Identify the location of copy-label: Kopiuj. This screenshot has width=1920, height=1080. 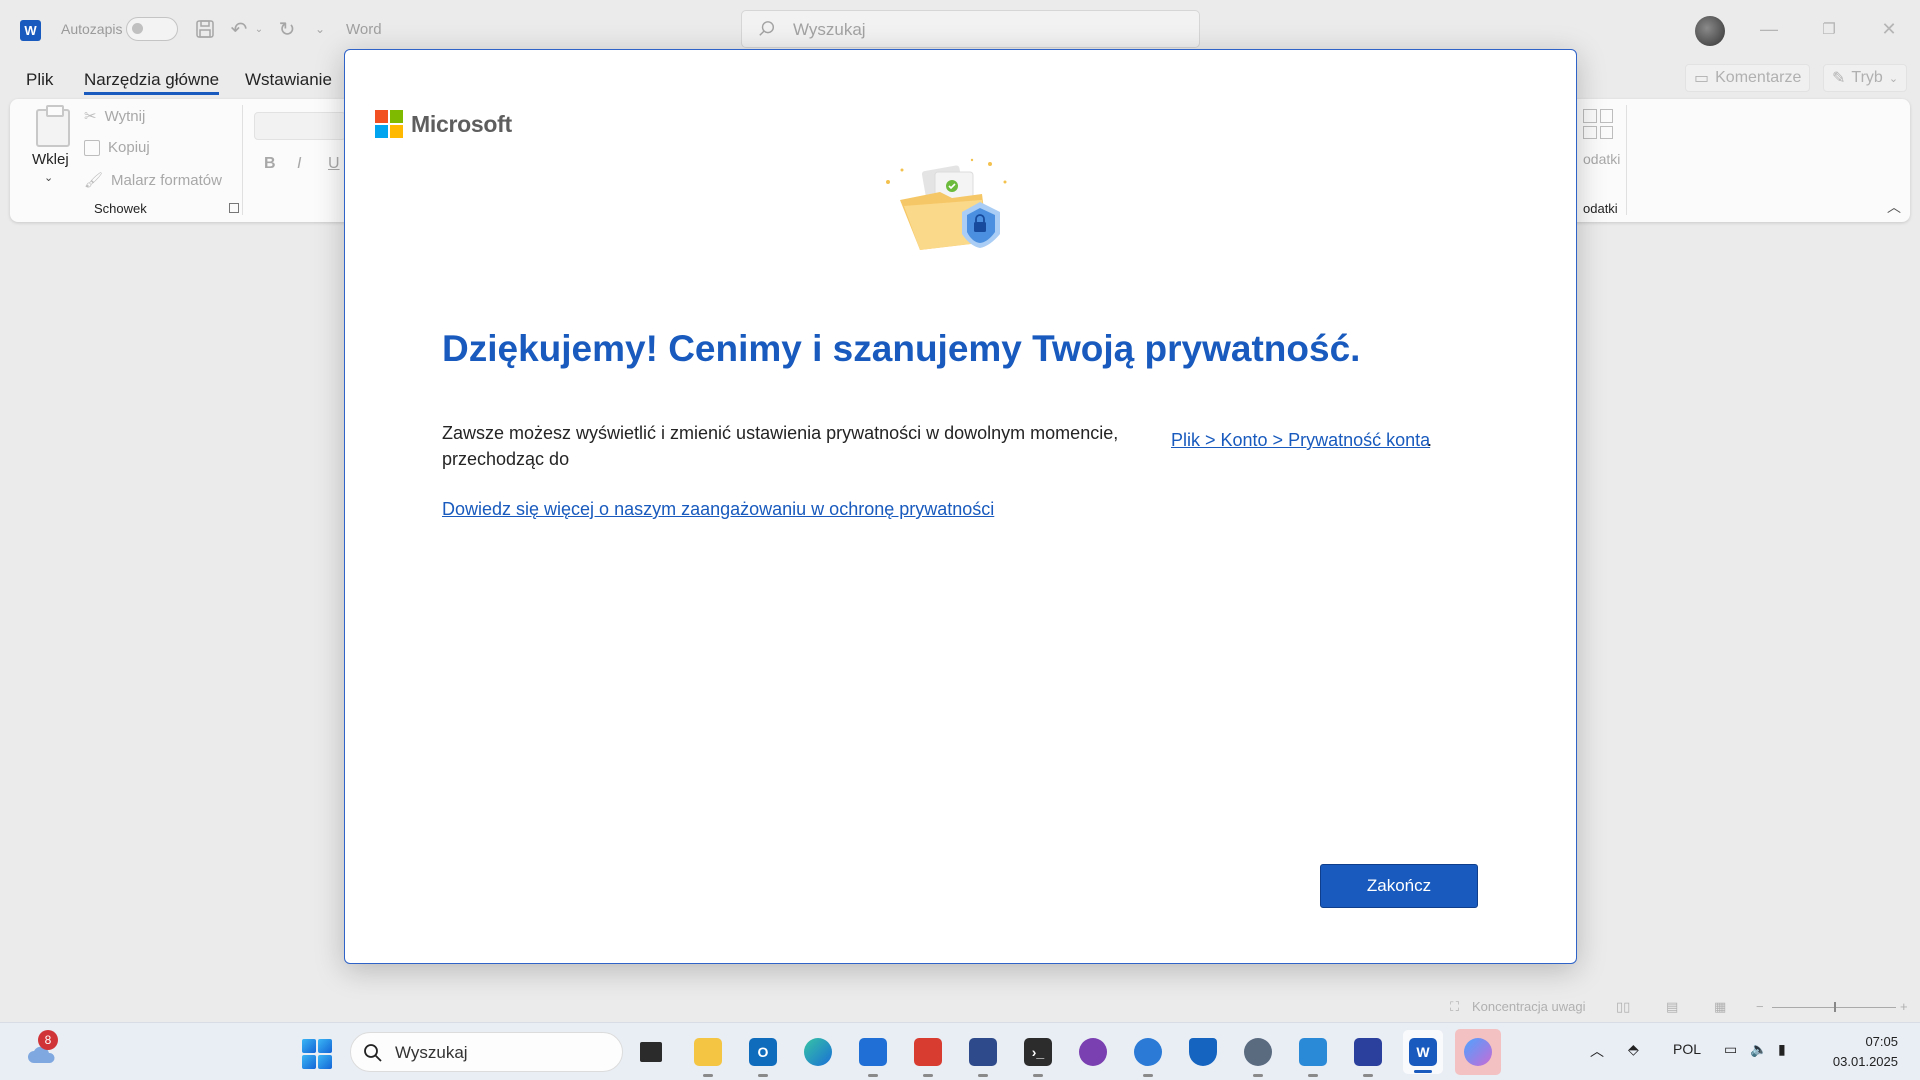
(129, 147).